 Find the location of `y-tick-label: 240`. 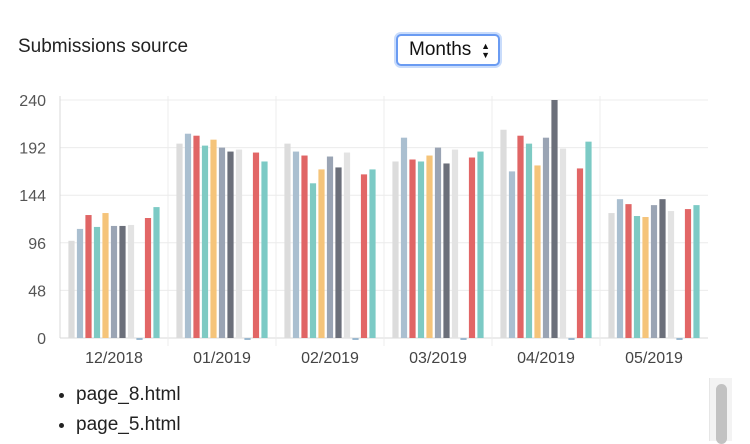

y-tick-label: 240 is located at coordinates (32, 101).